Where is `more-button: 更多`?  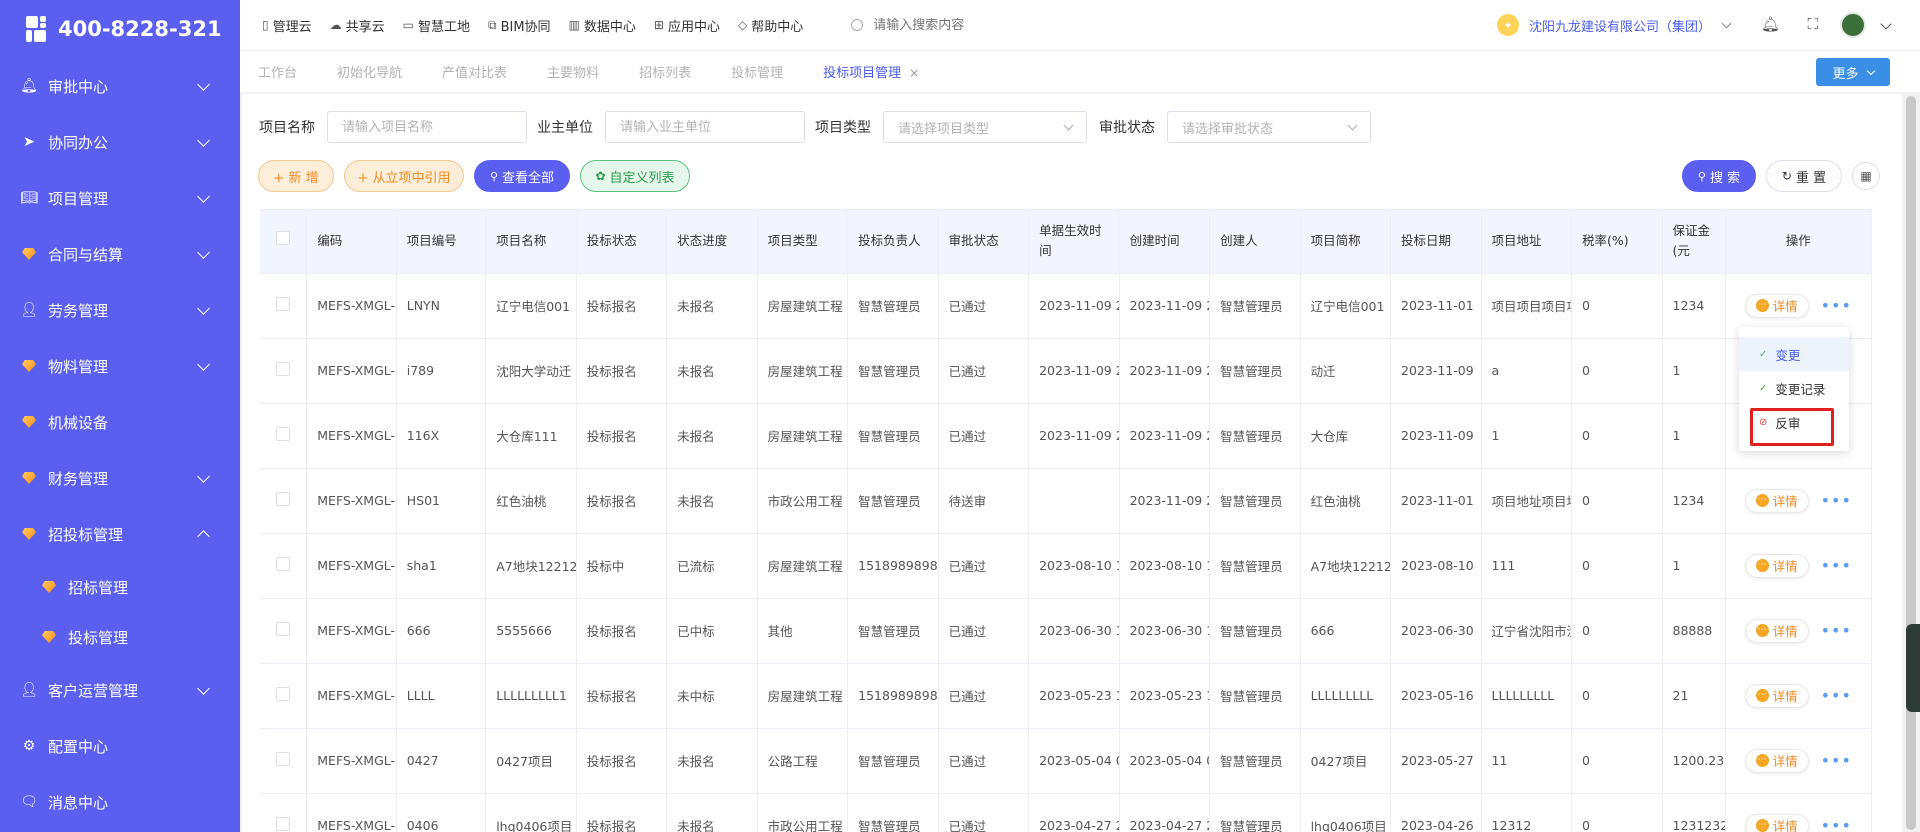
more-button: 更多 is located at coordinates (1853, 72).